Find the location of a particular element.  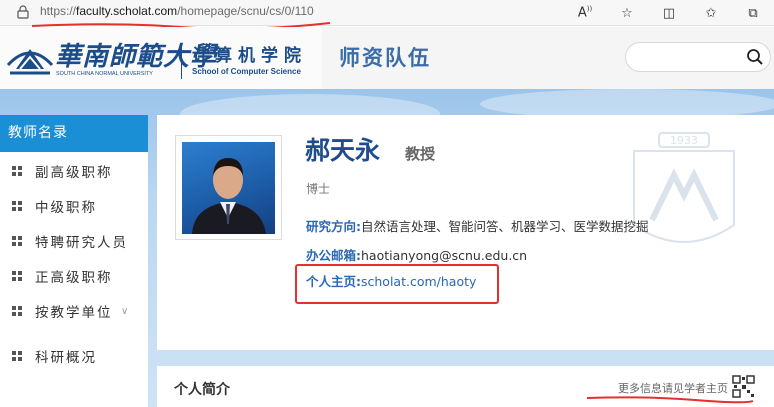

person-silhouette-icon is located at coordinates (229, 196).